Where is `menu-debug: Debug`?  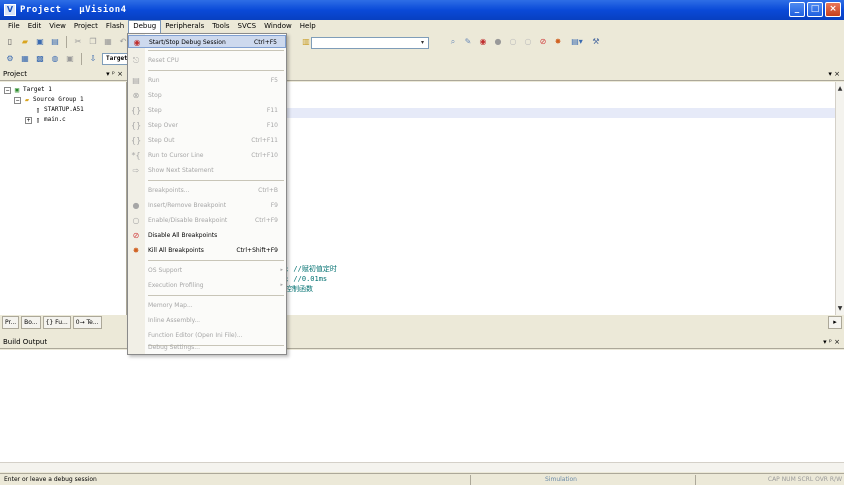 menu-debug: Debug is located at coordinates (145, 26).